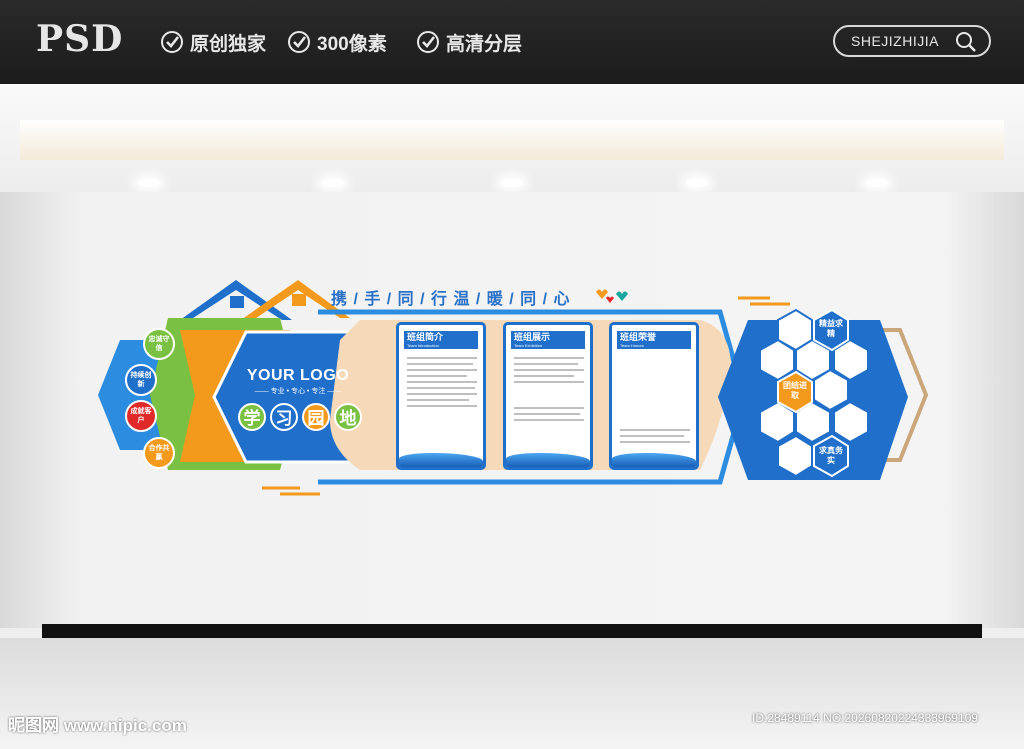  What do you see at coordinates (316, 417) in the screenshot?
I see `study-char: 园` at bounding box center [316, 417].